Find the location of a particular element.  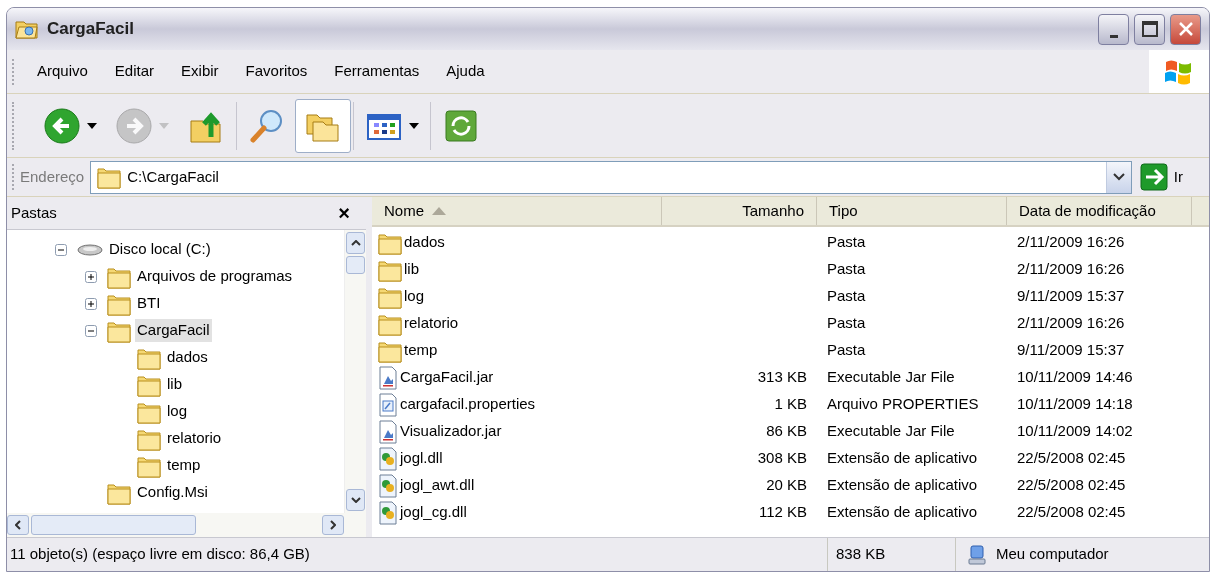

menu-item: Favoritos is located at coordinates (276, 71).